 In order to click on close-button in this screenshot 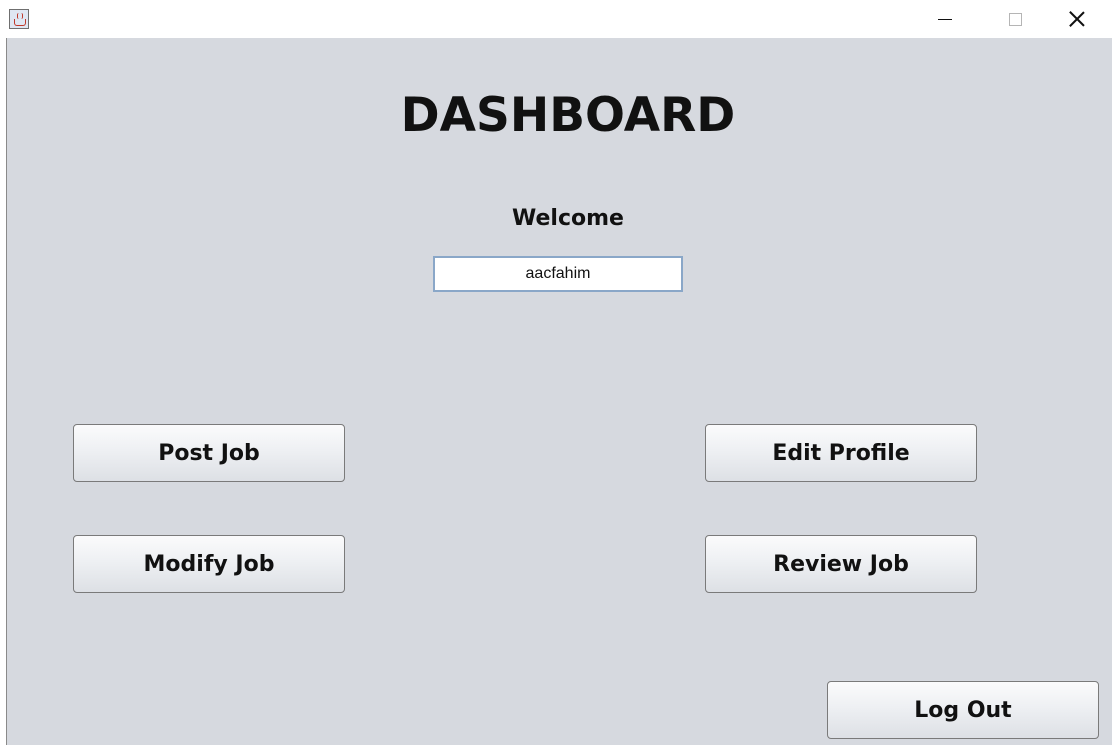, I will do `click(1077, 19)`.